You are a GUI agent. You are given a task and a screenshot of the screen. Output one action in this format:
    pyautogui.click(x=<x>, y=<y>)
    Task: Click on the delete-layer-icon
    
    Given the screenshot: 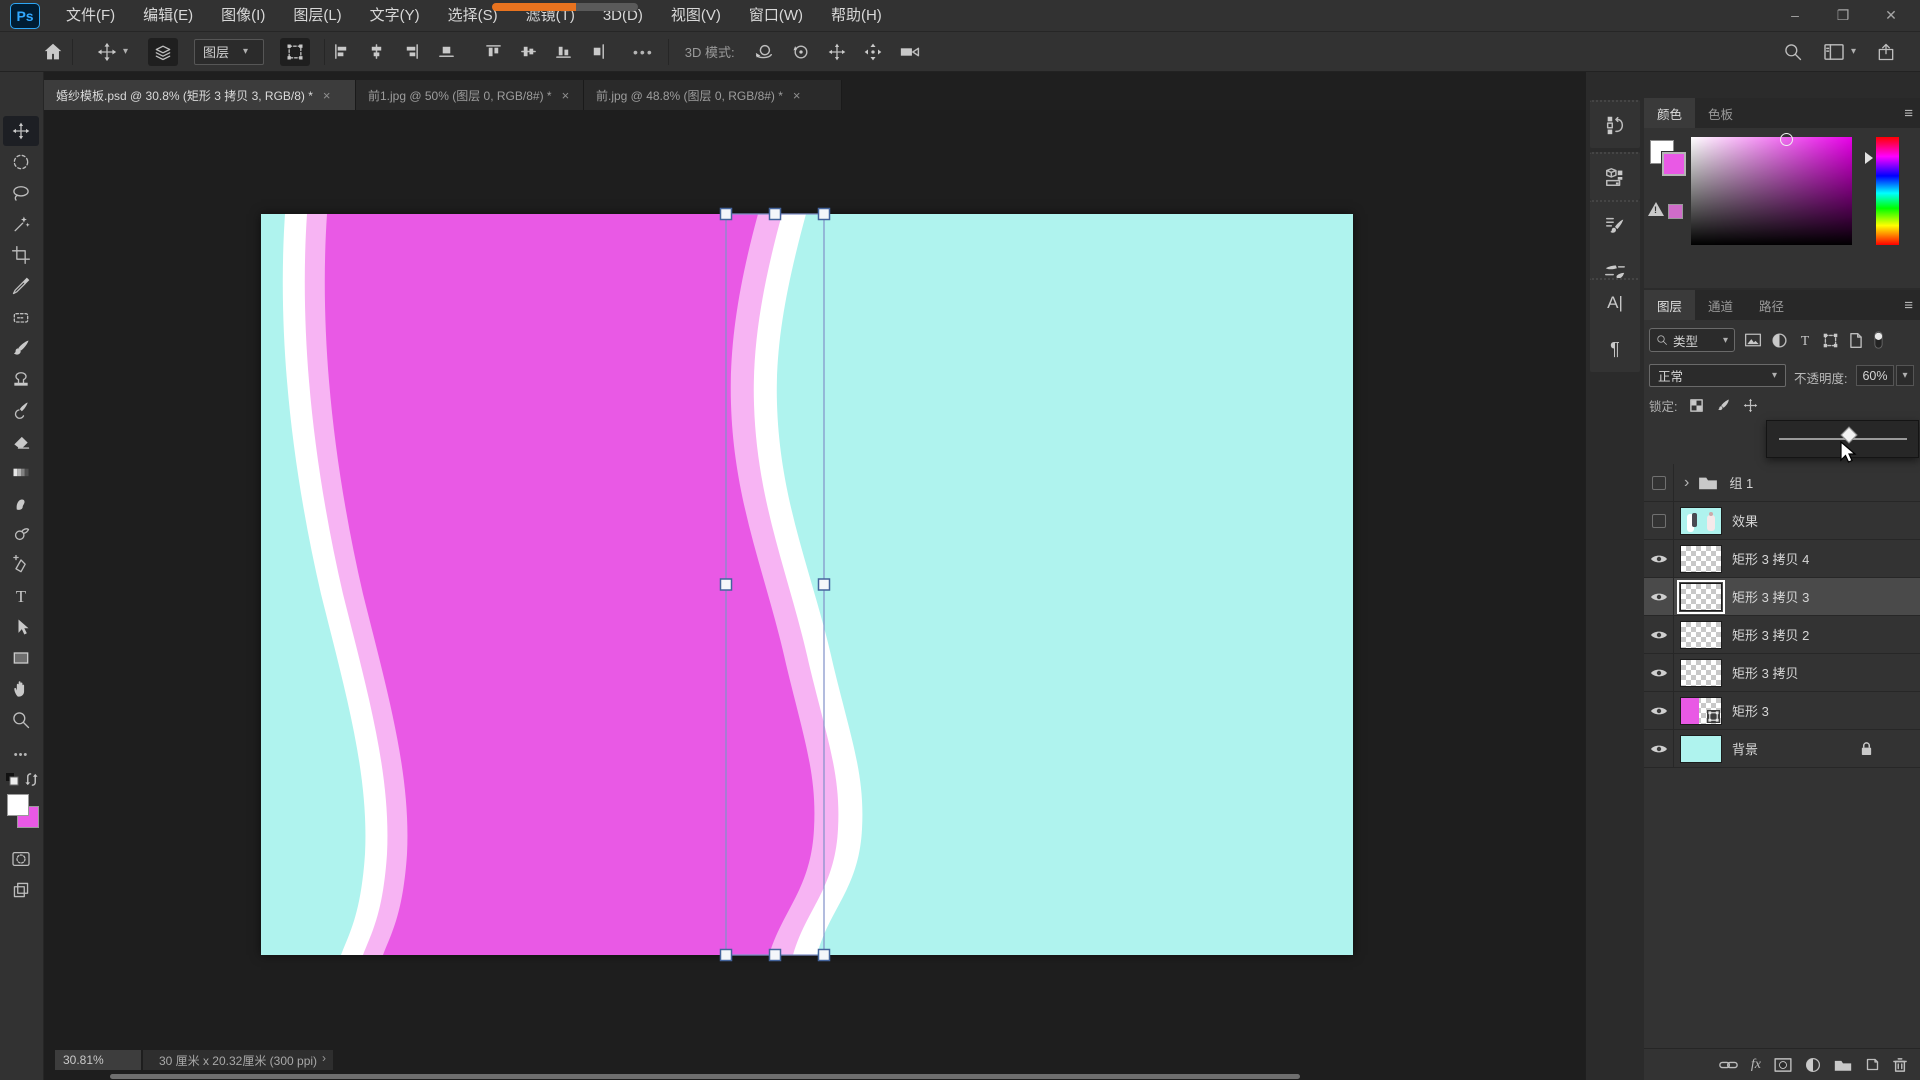 What is the action you would take?
    pyautogui.click(x=1900, y=1065)
    